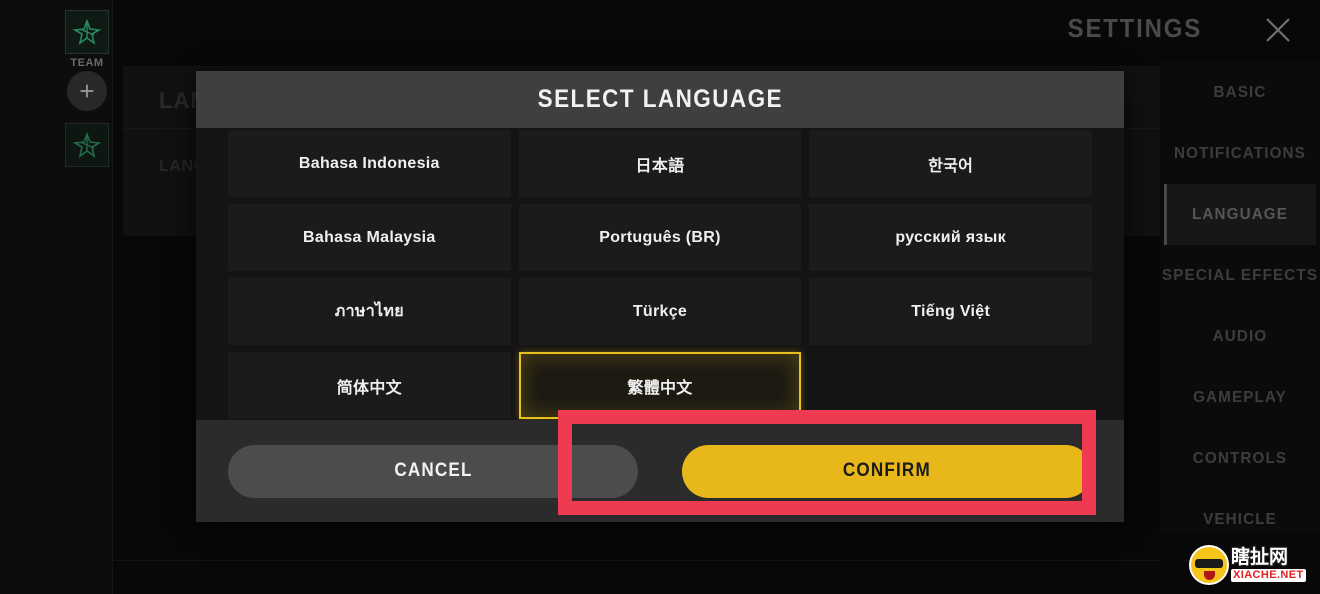 The height and width of the screenshot is (594, 1320). I want to click on language-option: ภาษาไทย, so click(369, 311).